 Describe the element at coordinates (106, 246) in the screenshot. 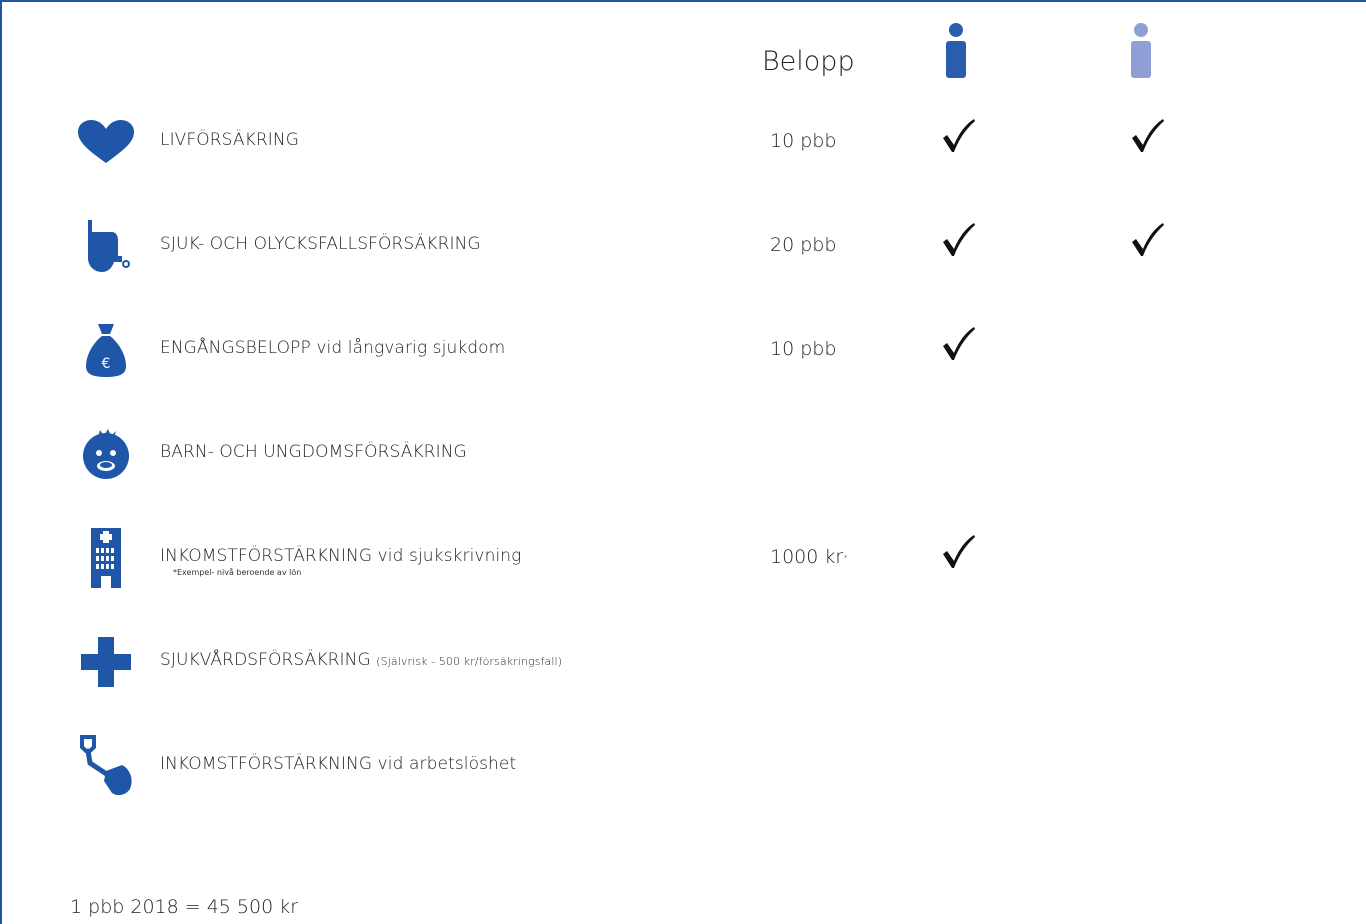

I see `wheelchair-icon` at that location.